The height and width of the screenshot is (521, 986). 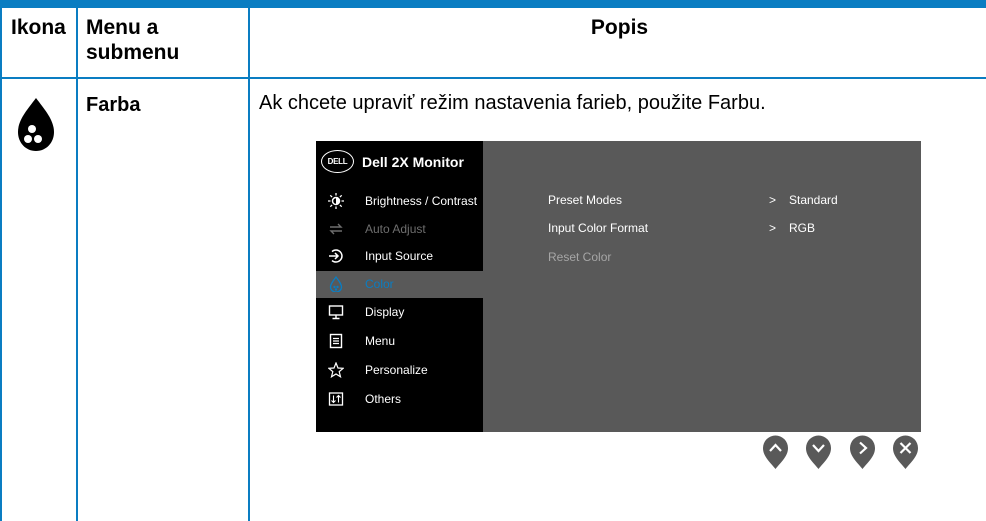 I want to click on option-preset-modes-value: > Standard, so click(x=803, y=200).